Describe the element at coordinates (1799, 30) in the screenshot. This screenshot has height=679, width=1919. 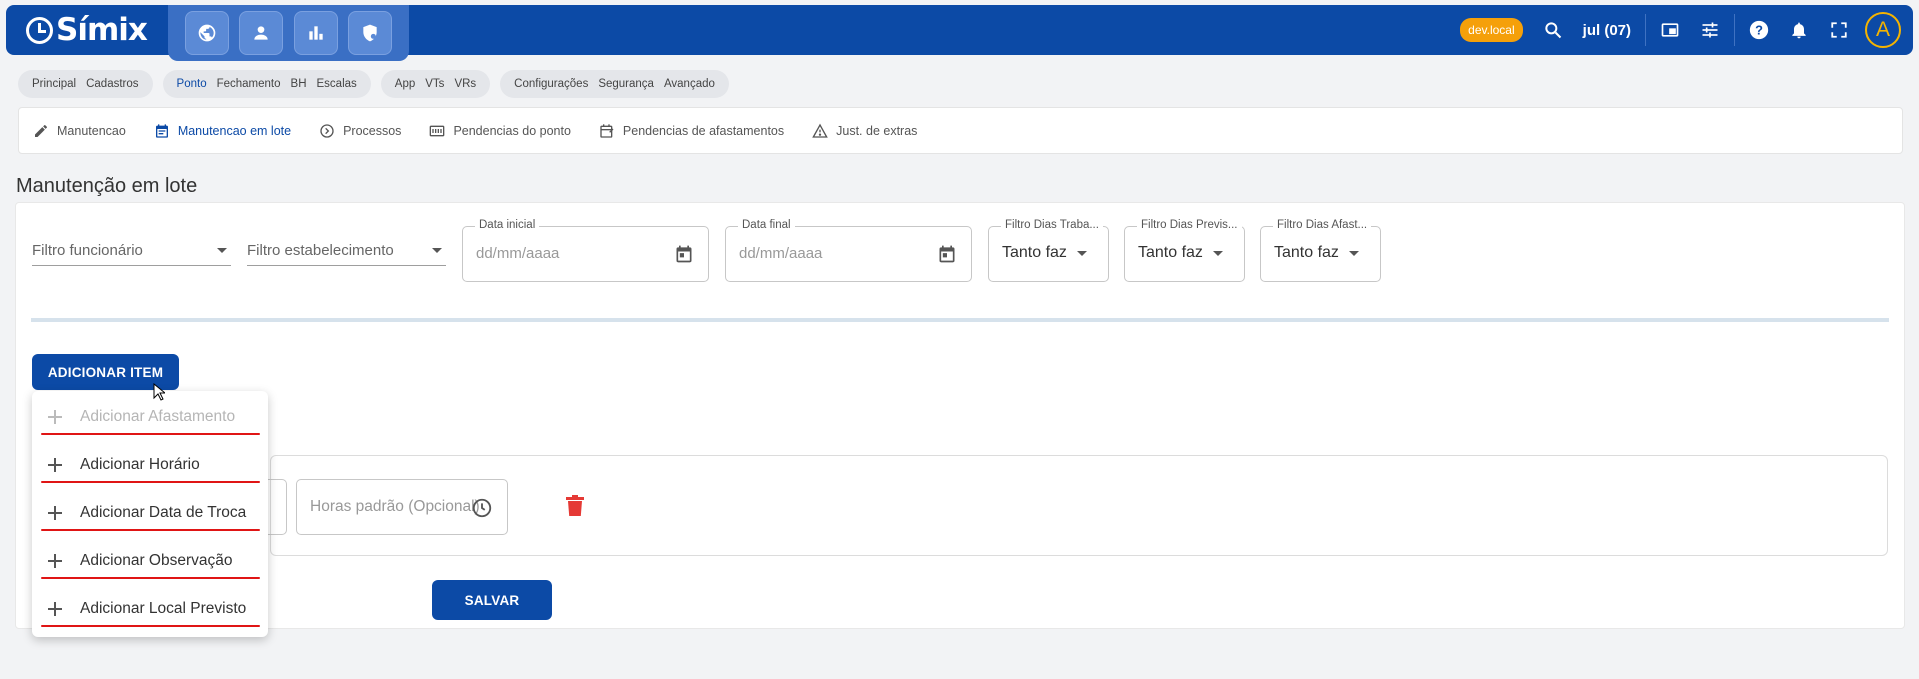
I see `bell-icon` at that location.